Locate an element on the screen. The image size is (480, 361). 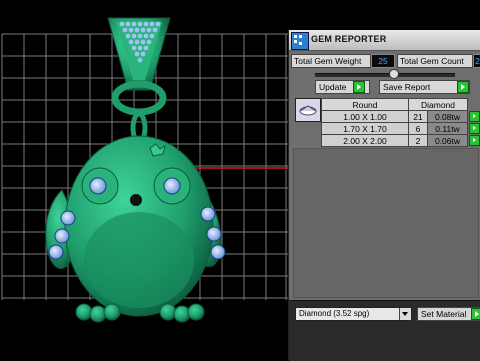
diamond-column-header: Diamond is located at coordinates (438, 105).